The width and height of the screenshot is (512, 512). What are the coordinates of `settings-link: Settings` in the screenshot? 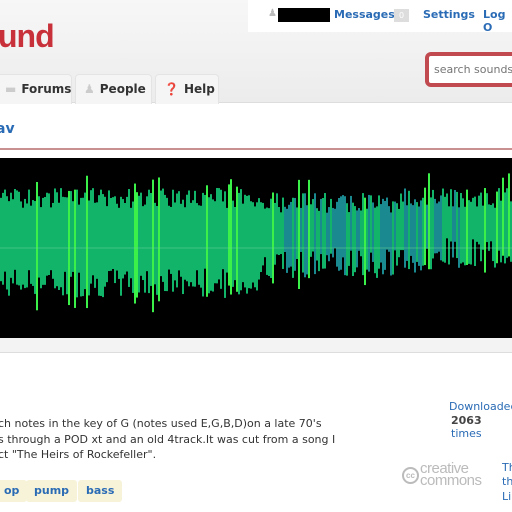 It's located at (449, 14).